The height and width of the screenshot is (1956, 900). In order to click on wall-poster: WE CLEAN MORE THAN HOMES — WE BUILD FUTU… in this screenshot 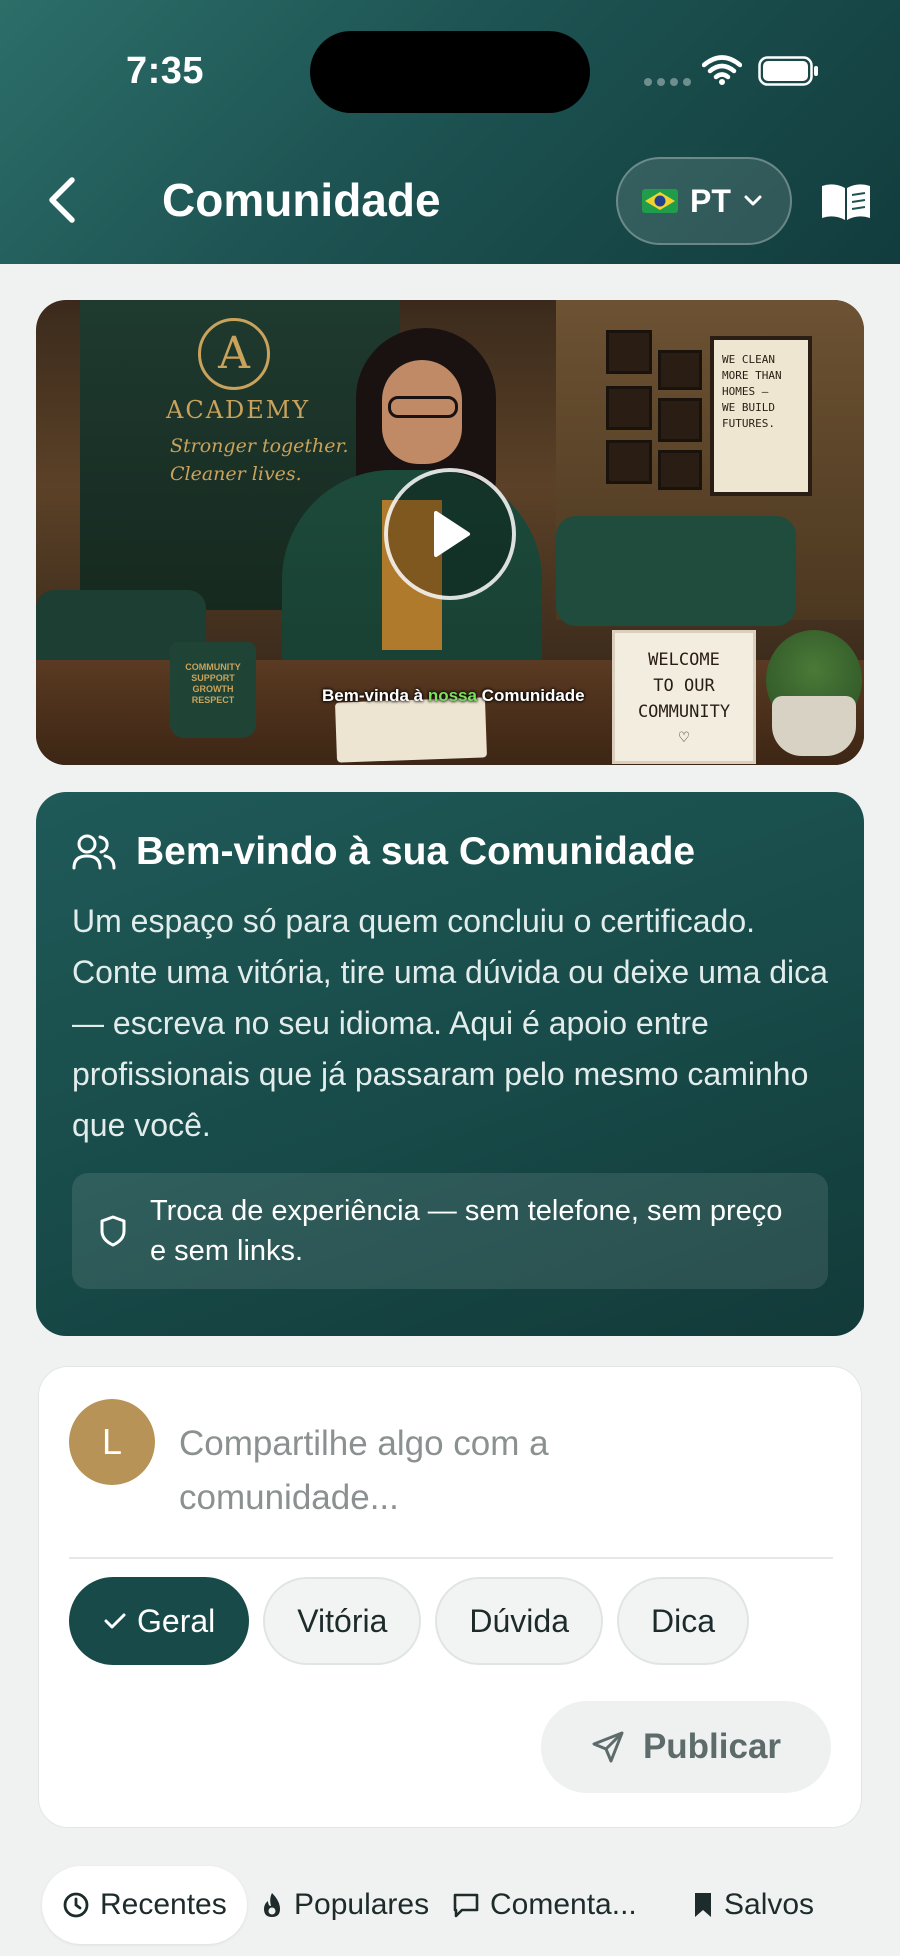, I will do `click(761, 416)`.